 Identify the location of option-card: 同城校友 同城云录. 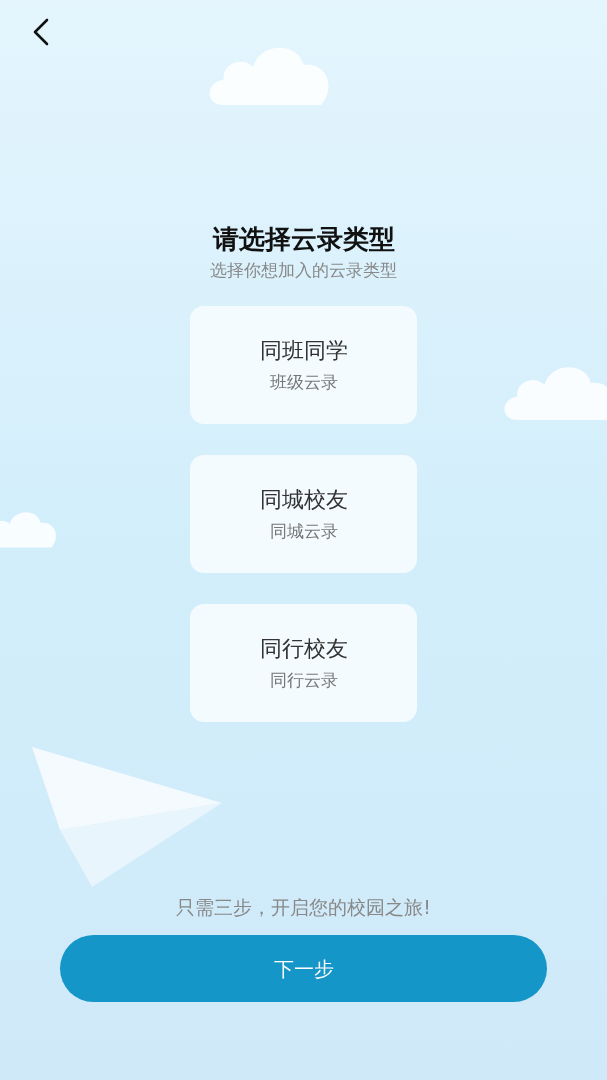
(303, 514).